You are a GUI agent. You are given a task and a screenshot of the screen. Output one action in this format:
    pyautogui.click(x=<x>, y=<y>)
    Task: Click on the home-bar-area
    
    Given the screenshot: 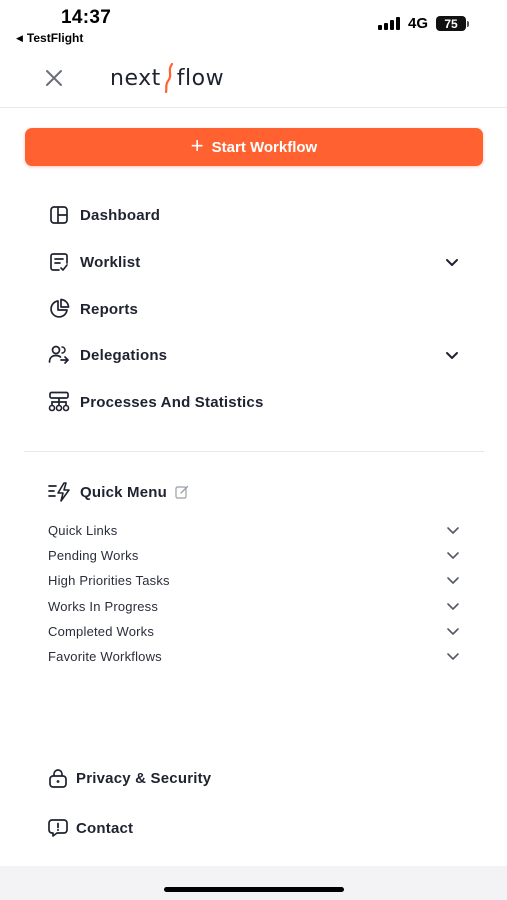 What is the action you would take?
    pyautogui.click(x=253, y=883)
    